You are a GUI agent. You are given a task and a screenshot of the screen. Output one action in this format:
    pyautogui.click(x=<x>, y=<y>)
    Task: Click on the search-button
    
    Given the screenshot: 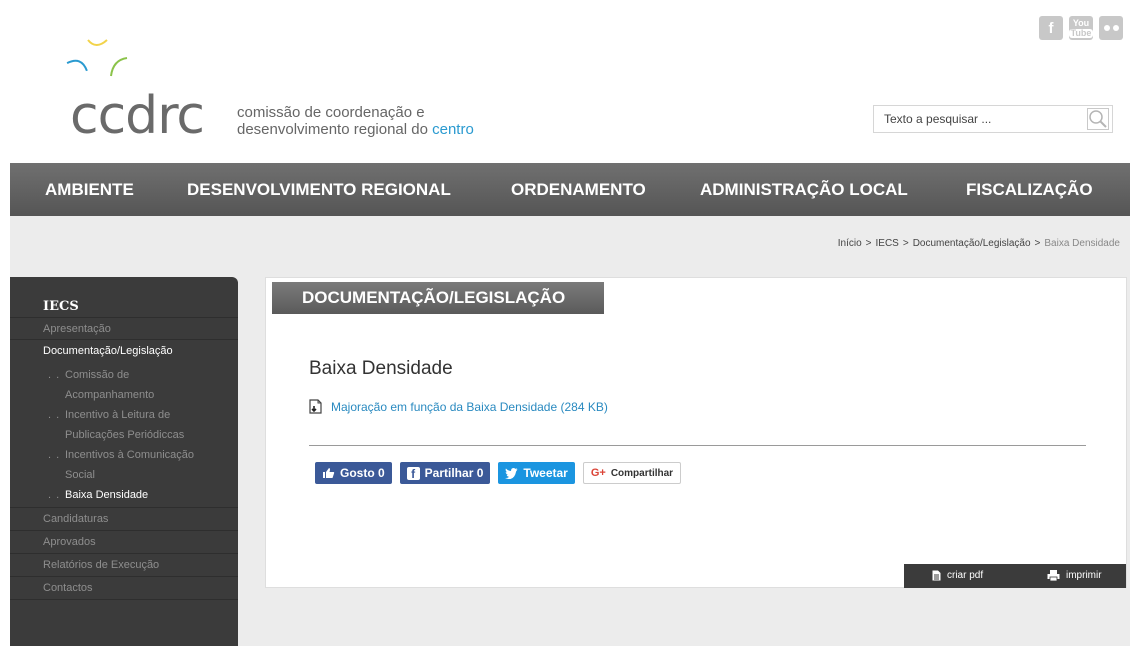 What is the action you would take?
    pyautogui.click(x=1098, y=119)
    